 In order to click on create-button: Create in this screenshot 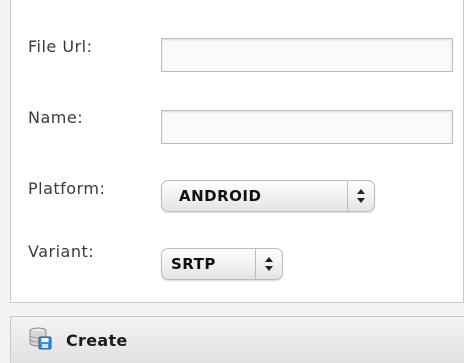, I will do `click(77, 340)`.